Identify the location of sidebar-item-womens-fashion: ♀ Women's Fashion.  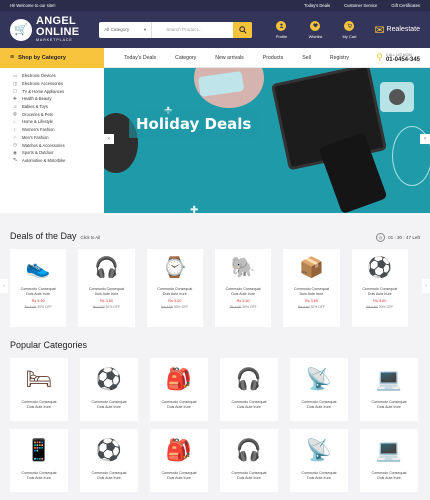
(52, 130).